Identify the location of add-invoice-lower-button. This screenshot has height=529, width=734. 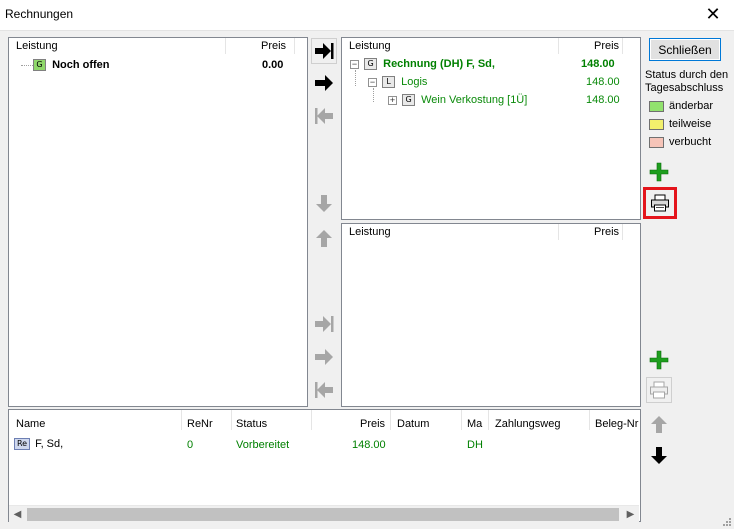
(659, 360).